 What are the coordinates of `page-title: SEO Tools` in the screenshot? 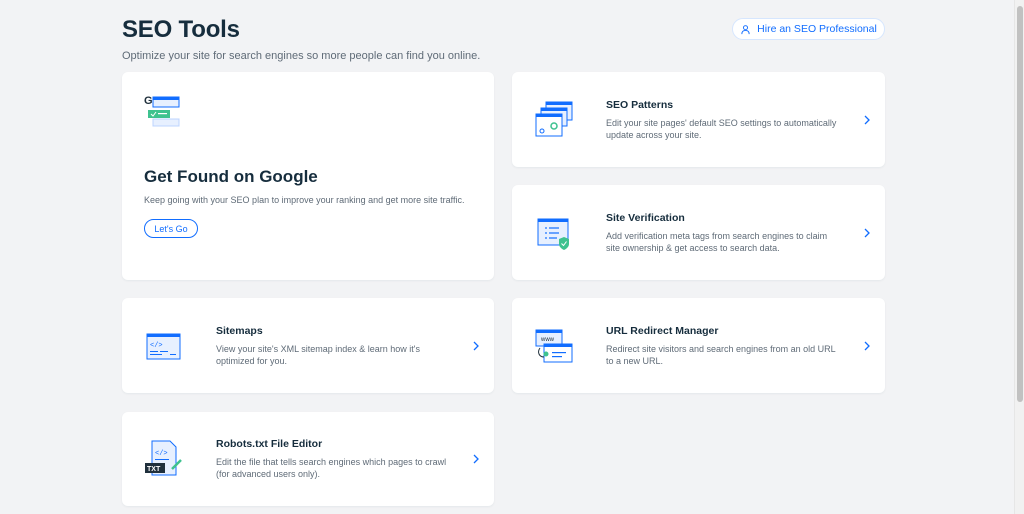 It's located at (181, 29).